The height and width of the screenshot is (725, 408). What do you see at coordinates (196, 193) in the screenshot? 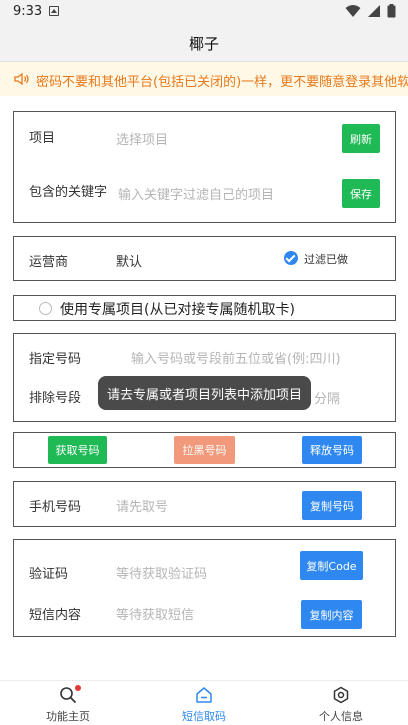
I see `keyword-input: 输入关键字过滤自己的项目` at bounding box center [196, 193].